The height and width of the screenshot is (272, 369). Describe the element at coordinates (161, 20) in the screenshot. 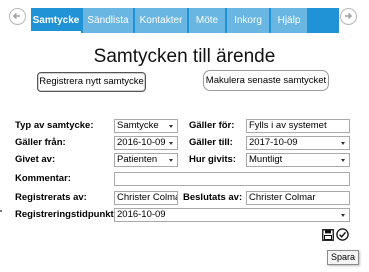

I see `tab-kontakter: Kontakter` at that location.